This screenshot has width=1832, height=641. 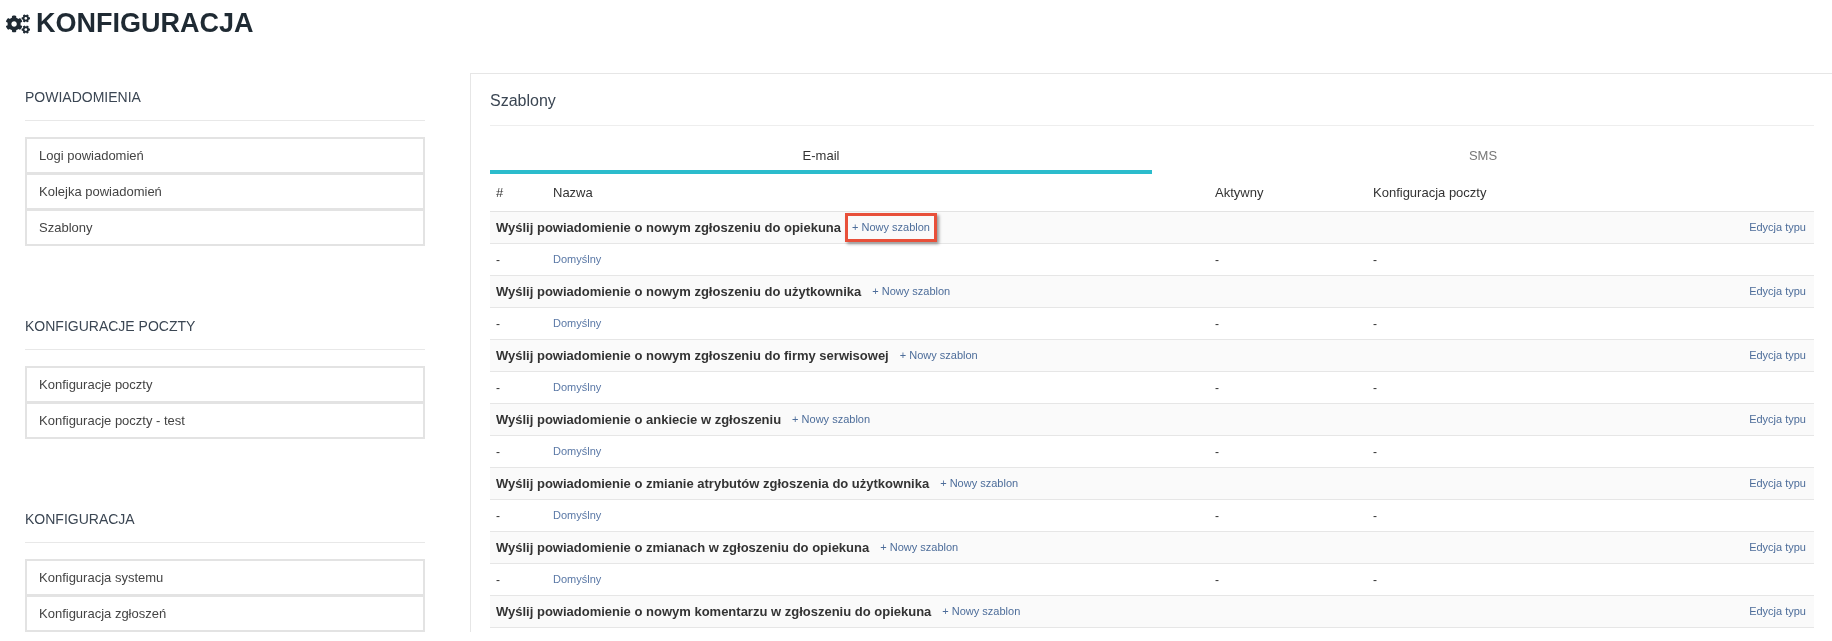 I want to click on group-title: Wyślij powiadomienie o zmianie atrybutów zgłoszenia do użytkownika, so click(x=713, y=483).